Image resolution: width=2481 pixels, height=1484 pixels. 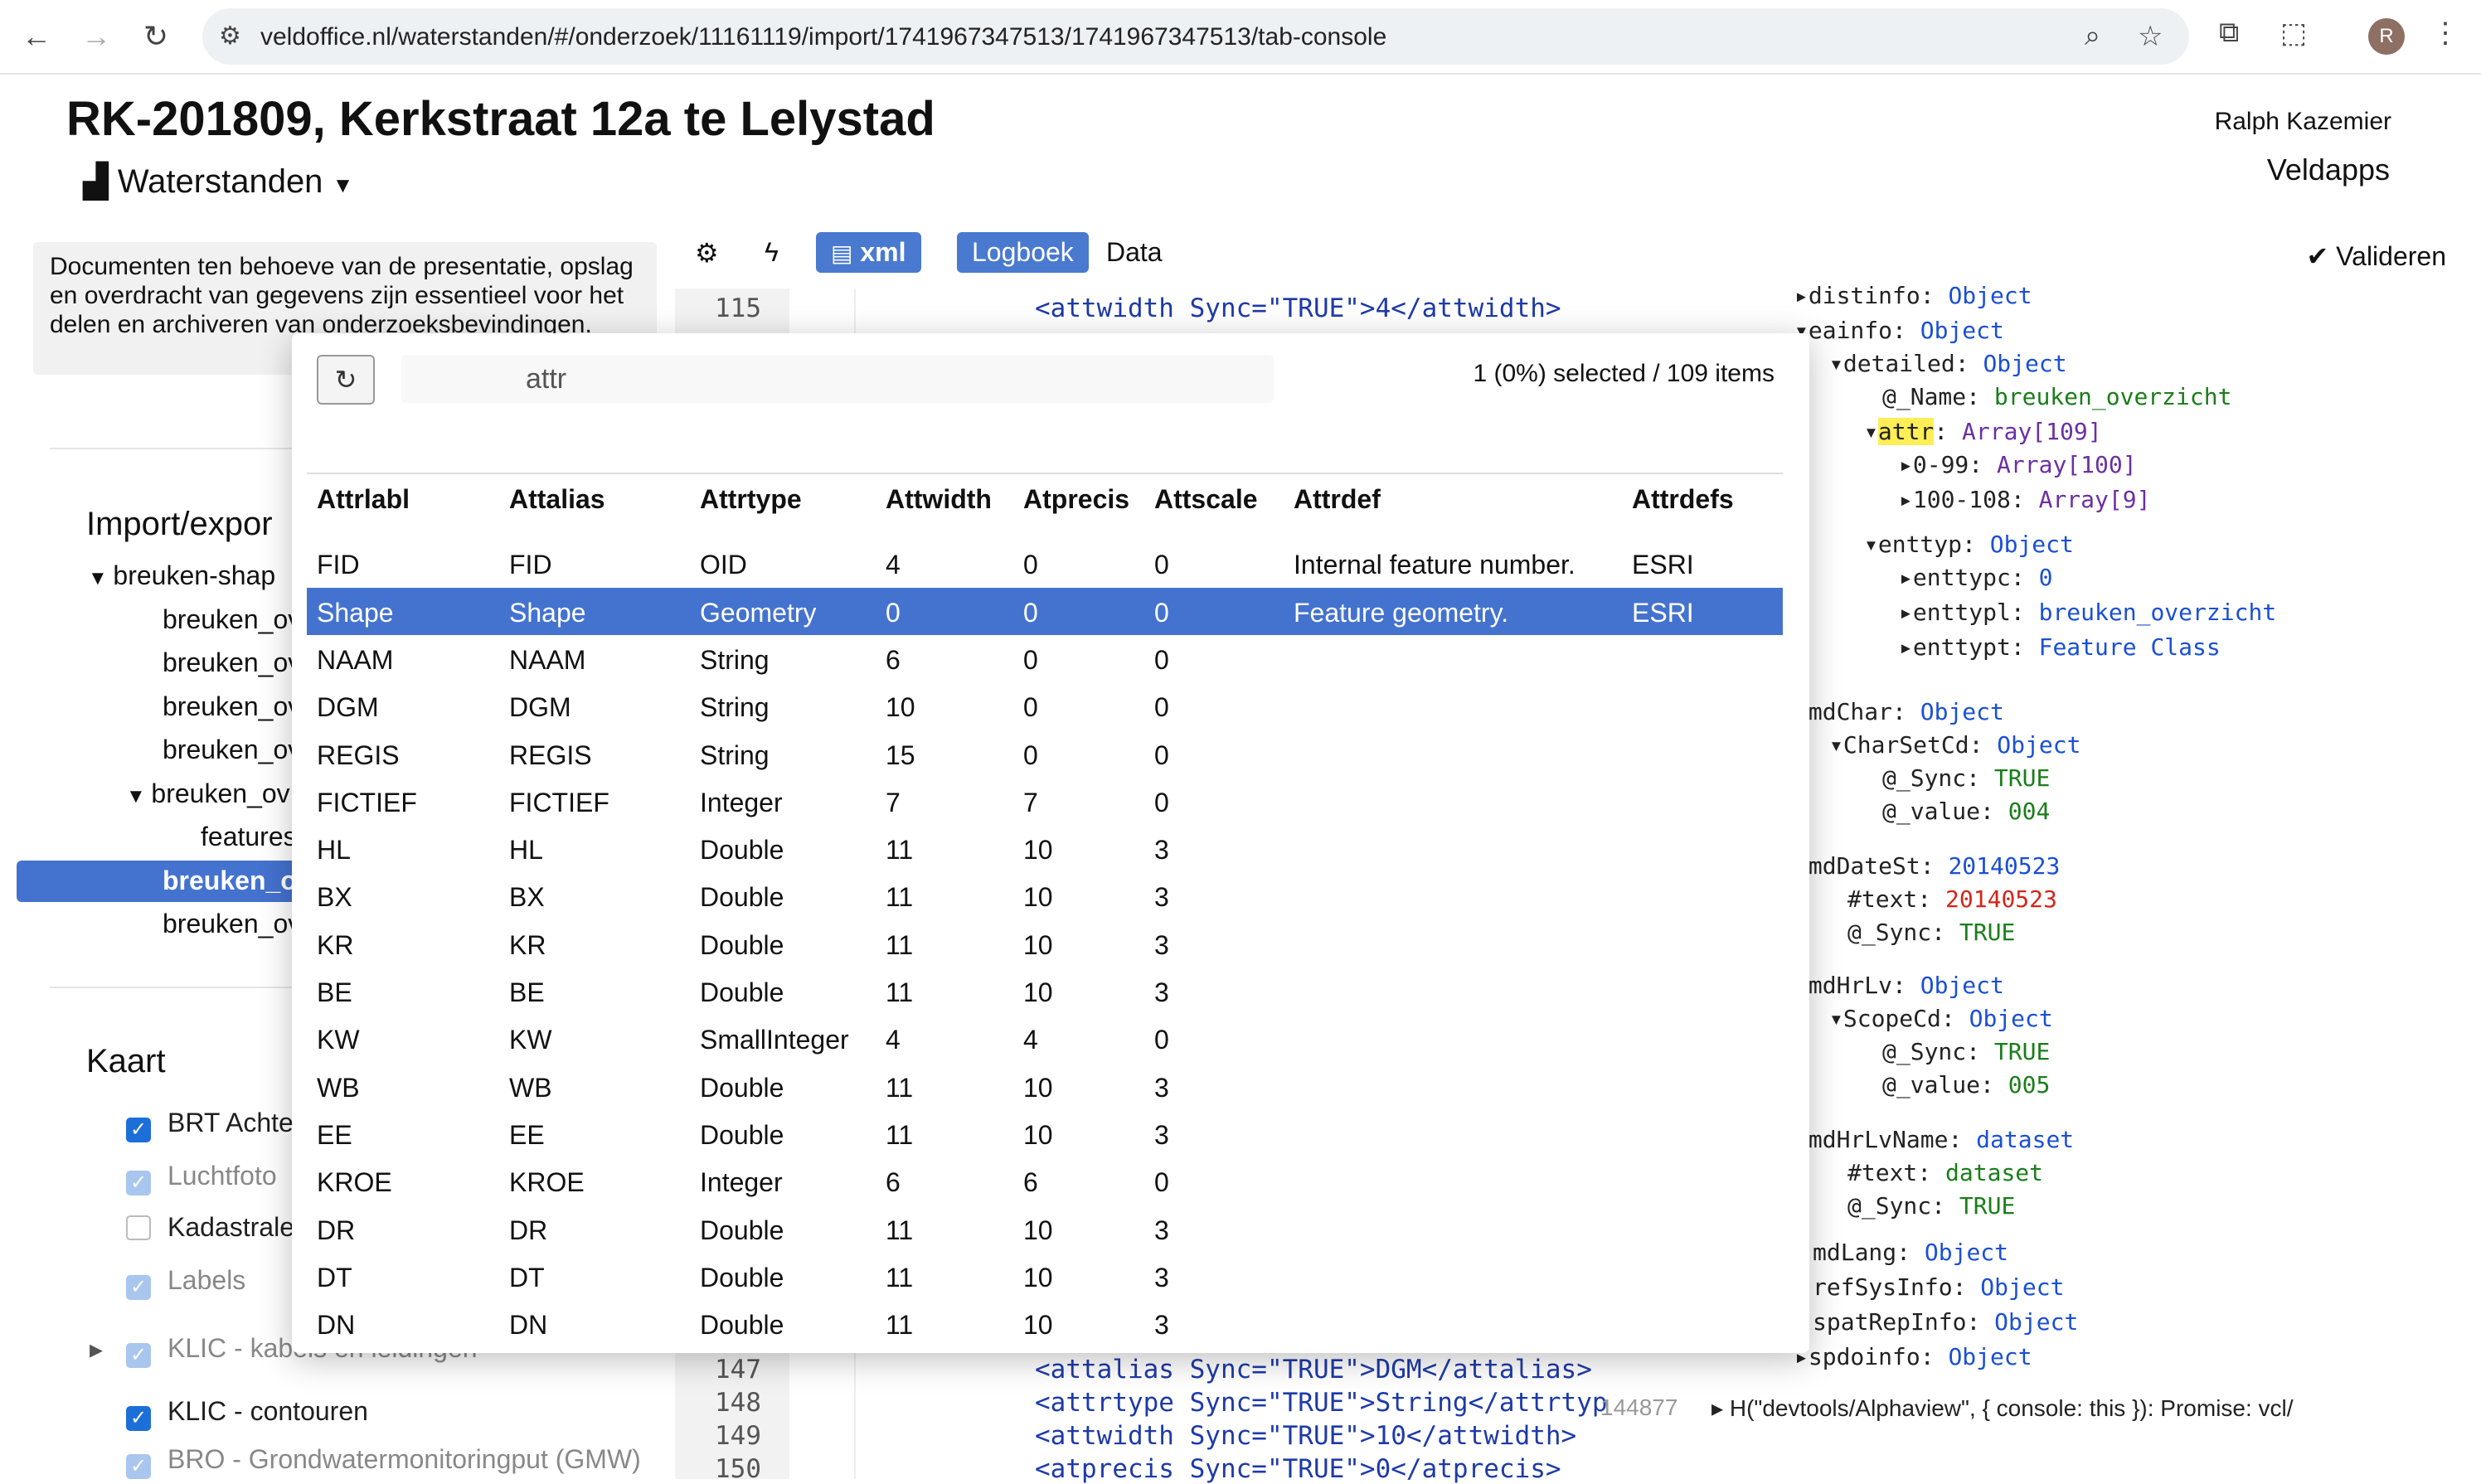 What do you see at coordinates (1927, 866) in the screenshot?
I see `object-property: ▾mdDateSt: 20140523` at bounding box center [1927, 866].